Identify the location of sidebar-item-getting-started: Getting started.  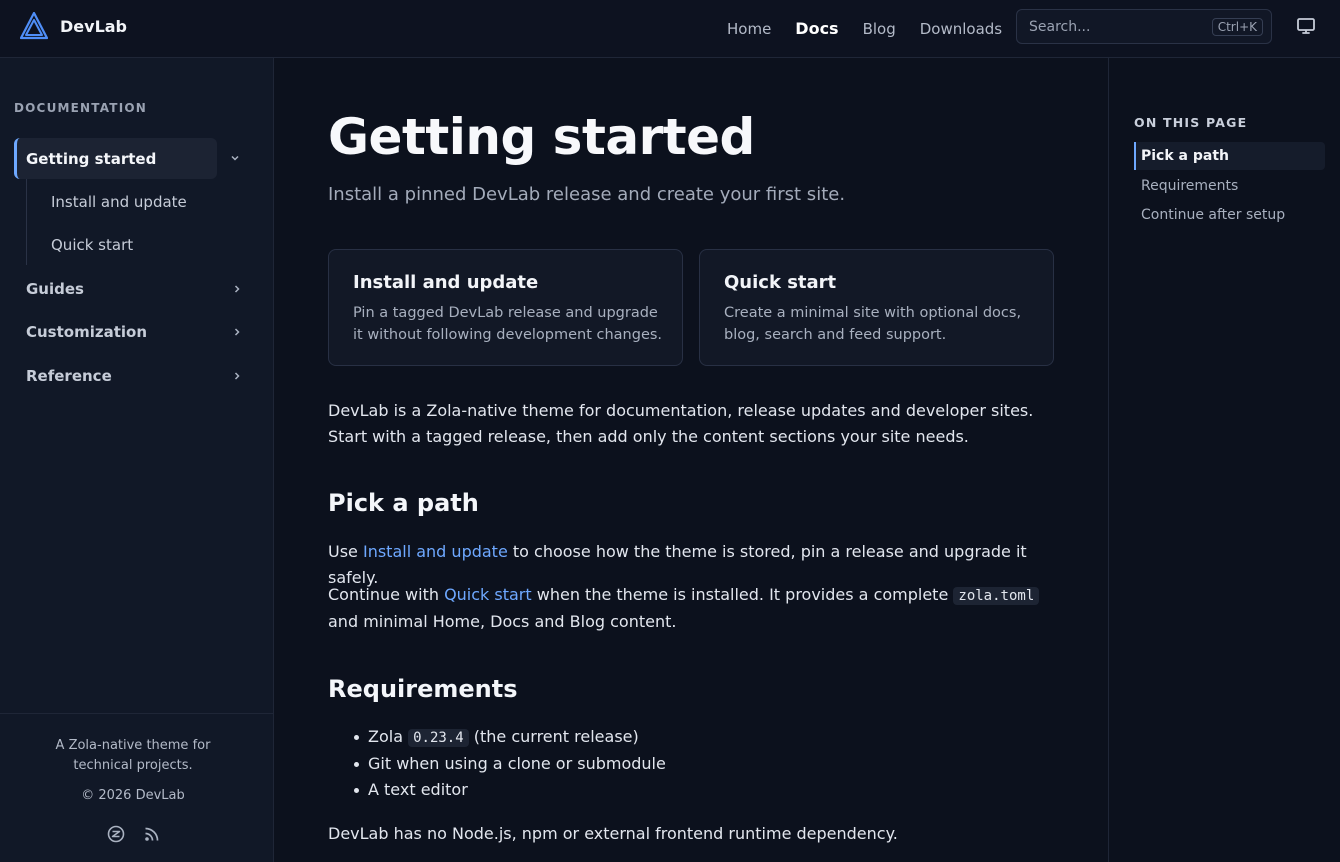
(115, 158).